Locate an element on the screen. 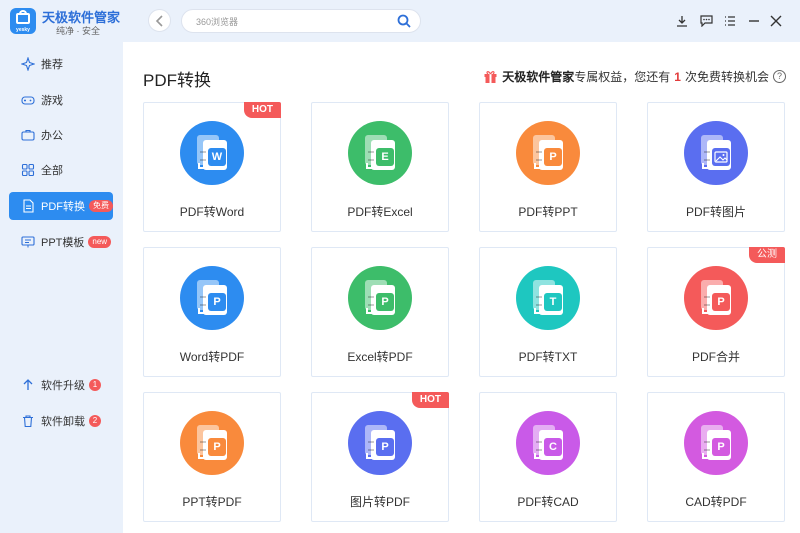  message-icon is located at coordinates (706, 21).